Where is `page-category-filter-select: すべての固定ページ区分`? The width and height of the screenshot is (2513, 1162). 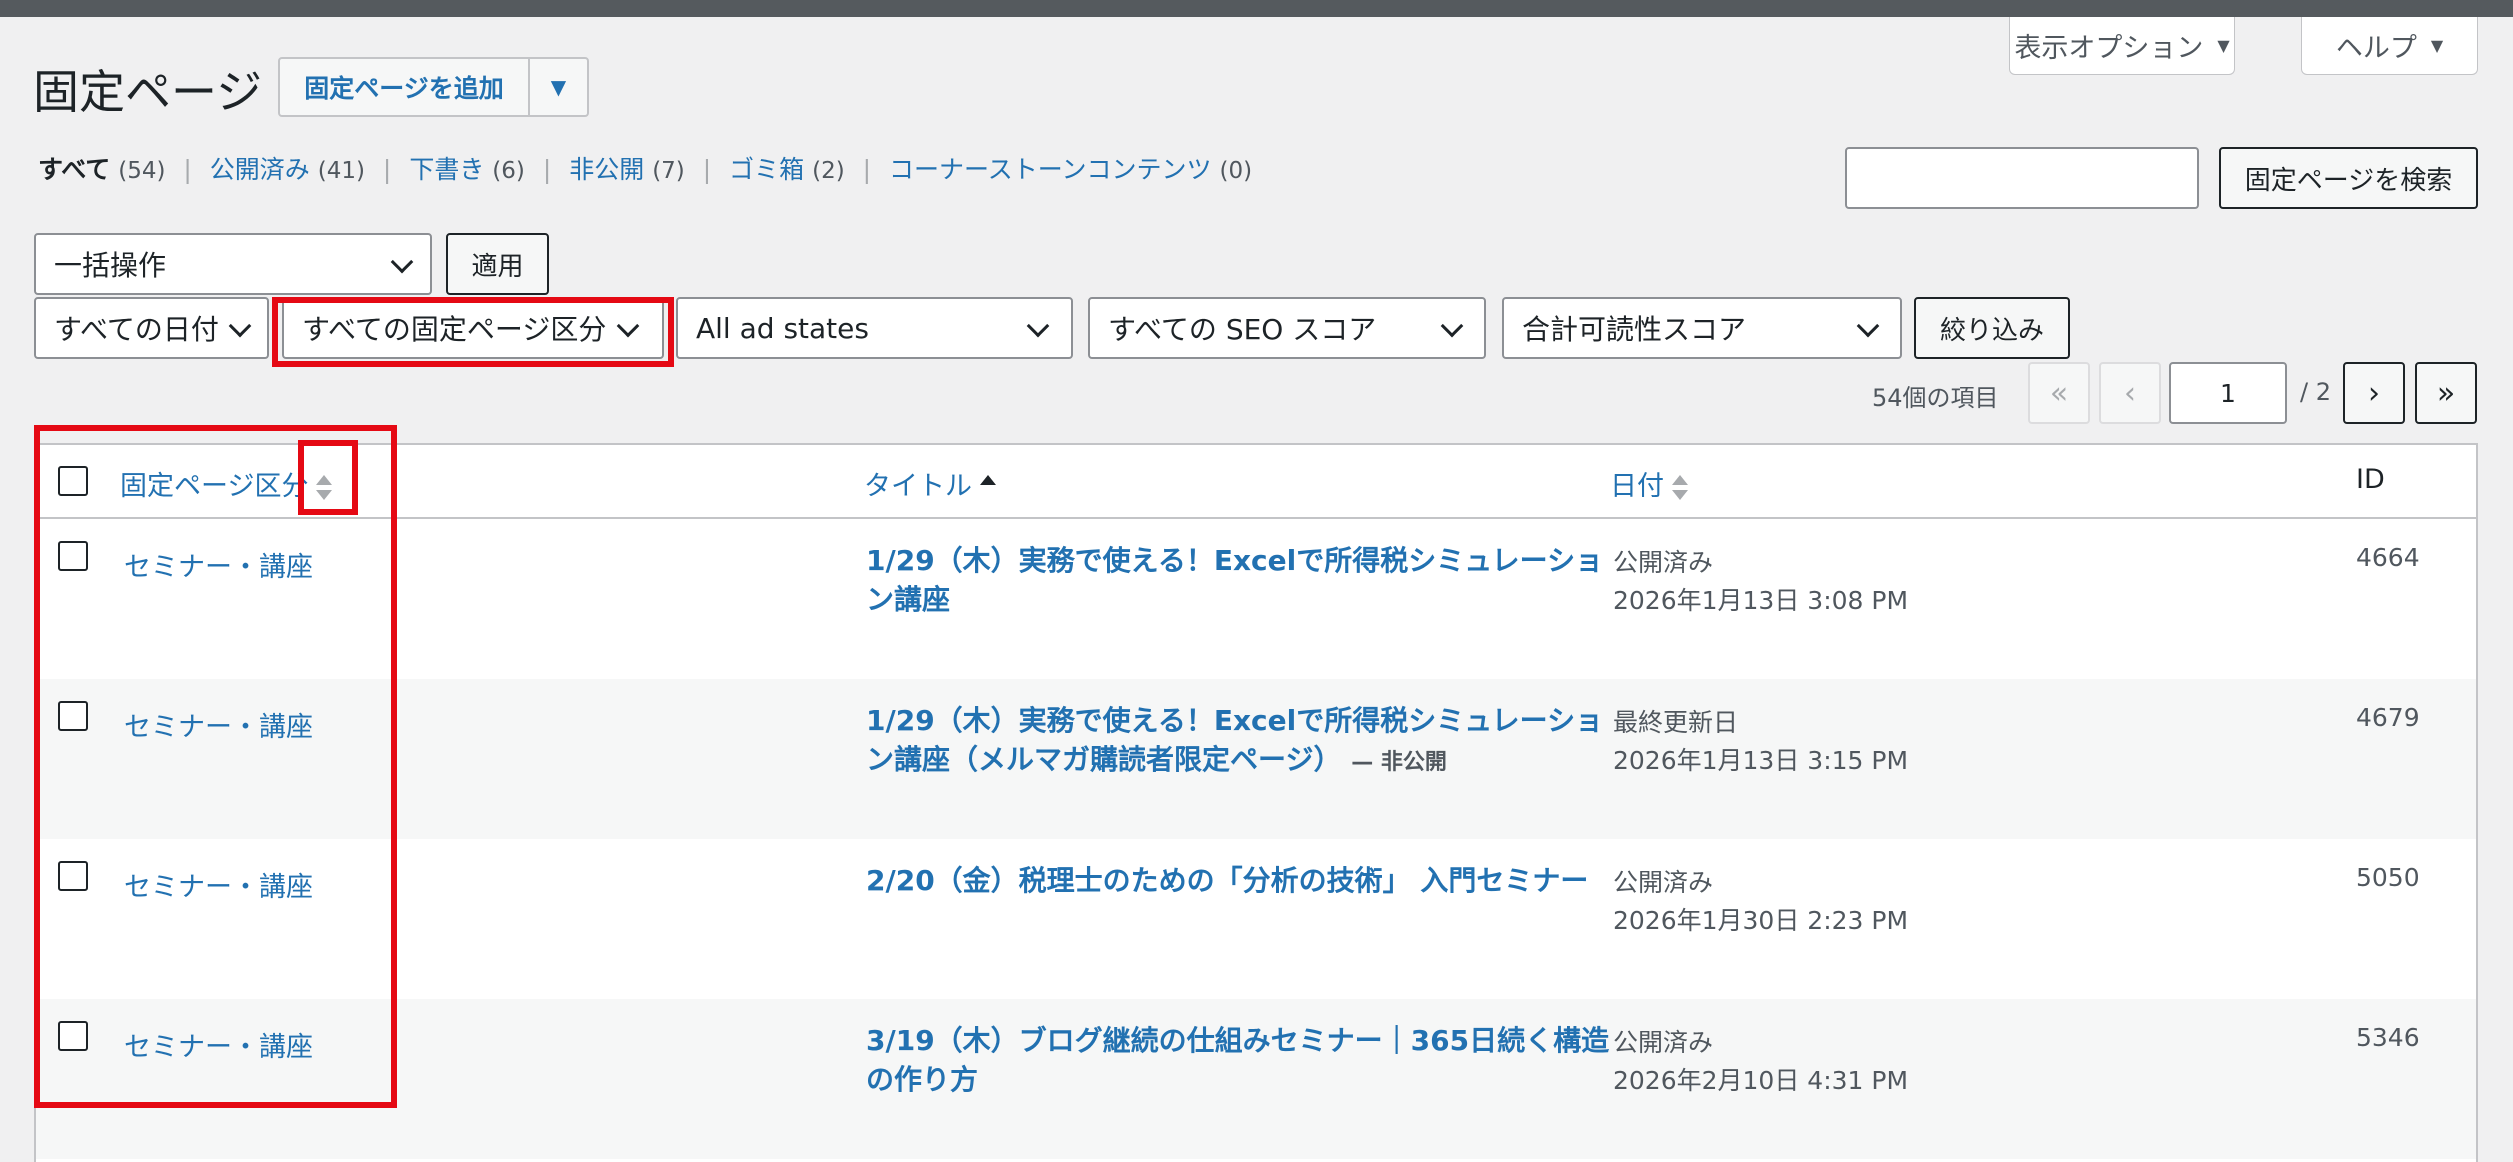 page-category-filter-select: すべての固定ページ区分 is located at coordinates (473, 328).